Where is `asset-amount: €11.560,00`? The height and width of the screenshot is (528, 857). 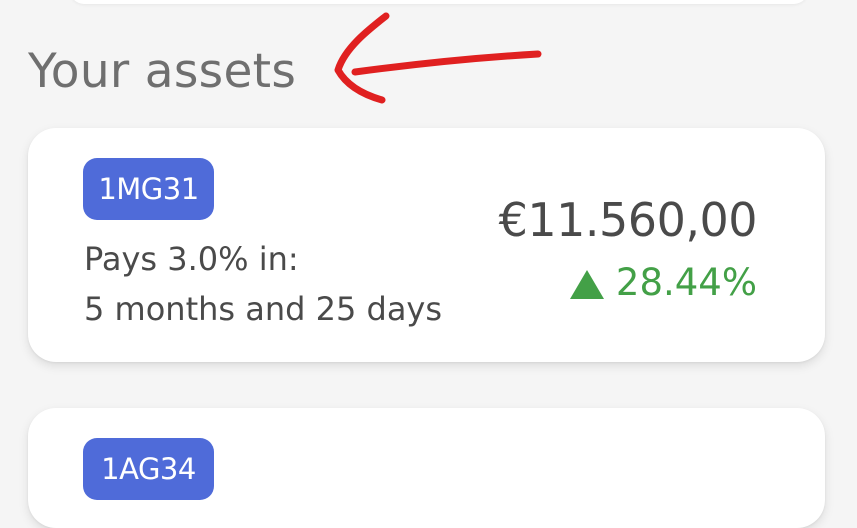
asset-amount: €11.560,00 is located at coordinates (628, 220).